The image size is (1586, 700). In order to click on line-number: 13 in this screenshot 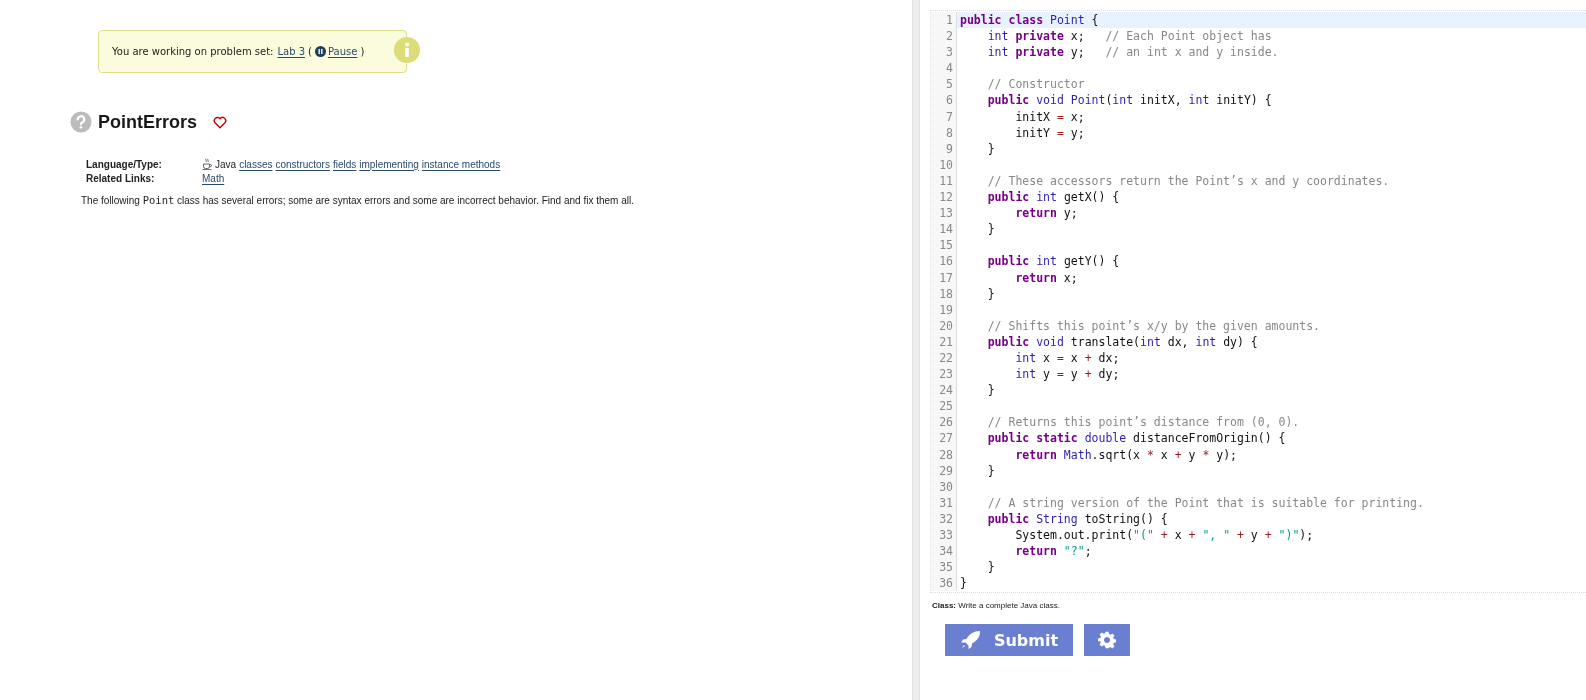, I will do `click(944, 213)`.